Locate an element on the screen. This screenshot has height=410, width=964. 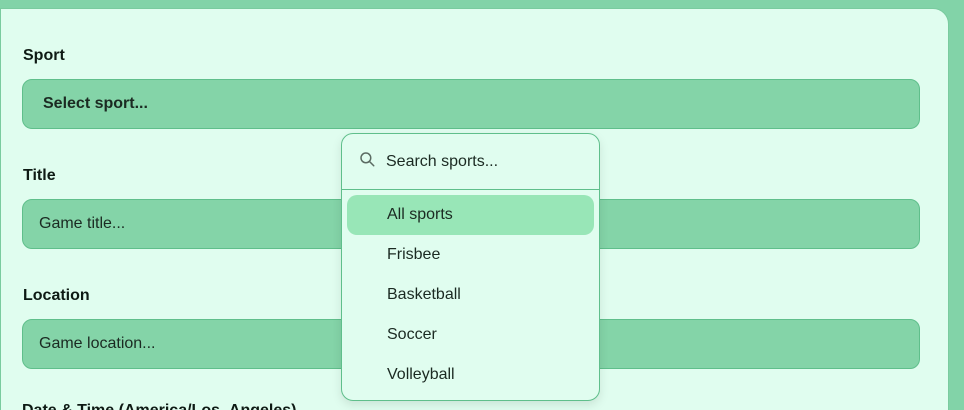
sport-search-input is located at coordinates (481, 161).